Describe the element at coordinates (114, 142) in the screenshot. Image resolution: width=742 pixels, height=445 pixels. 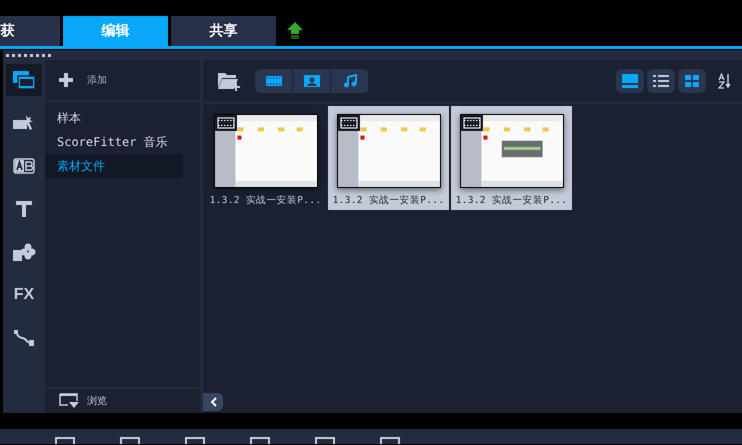
I see `library-item: ScoreFitter 音乐` at that location.